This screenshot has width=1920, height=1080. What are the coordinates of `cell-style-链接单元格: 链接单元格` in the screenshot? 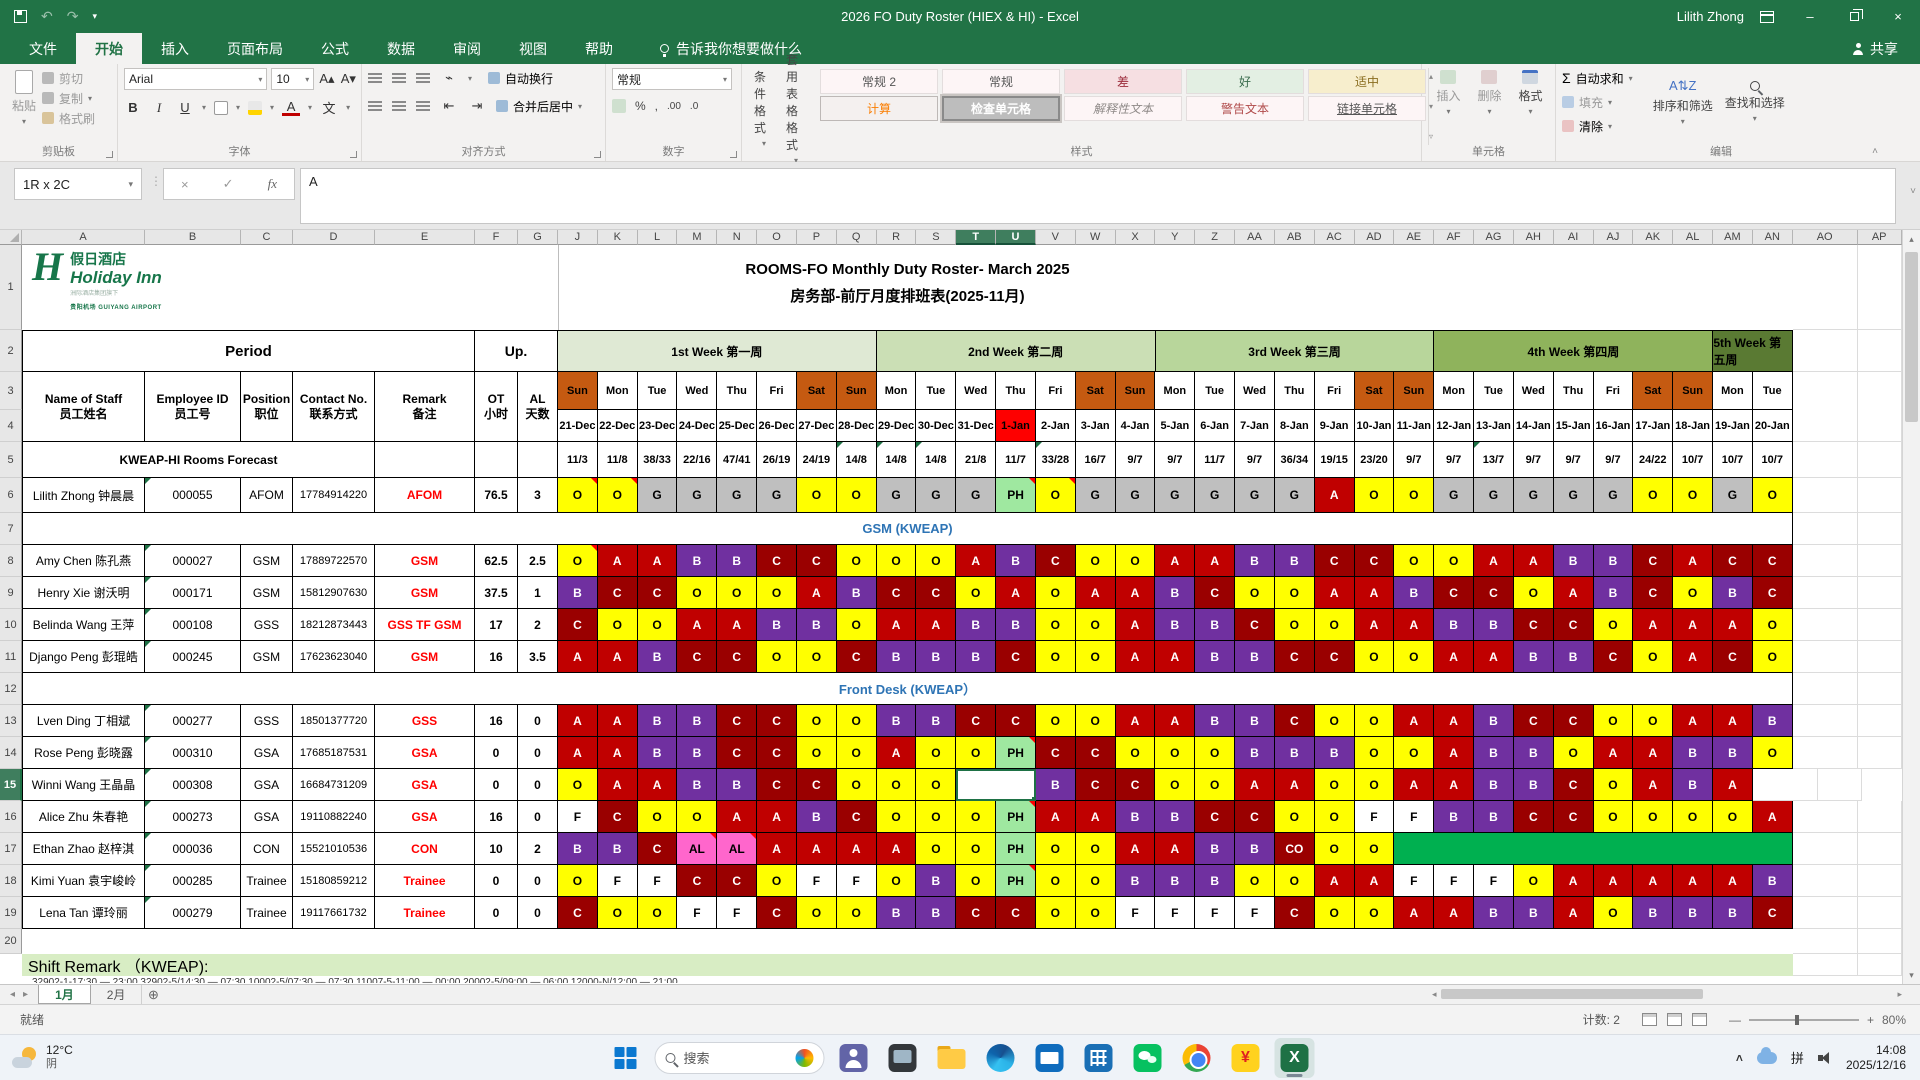 It's located at (1367, 108).